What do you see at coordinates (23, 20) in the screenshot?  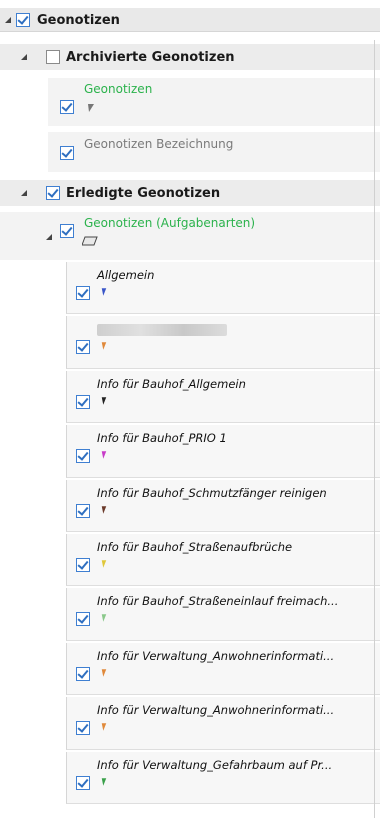 I see `checkbox-geonotizen` at bounding box center [23, 20].